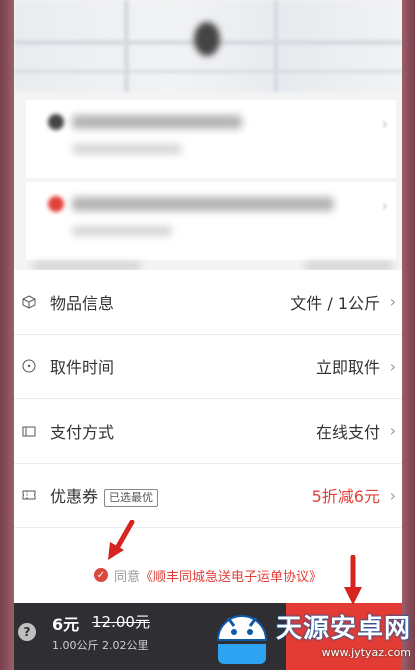 This screenshot has height=670, width=415. Describe the element at coordinates (82, 368) in the screenshot. I see `row-label: 取件时间` at that location.